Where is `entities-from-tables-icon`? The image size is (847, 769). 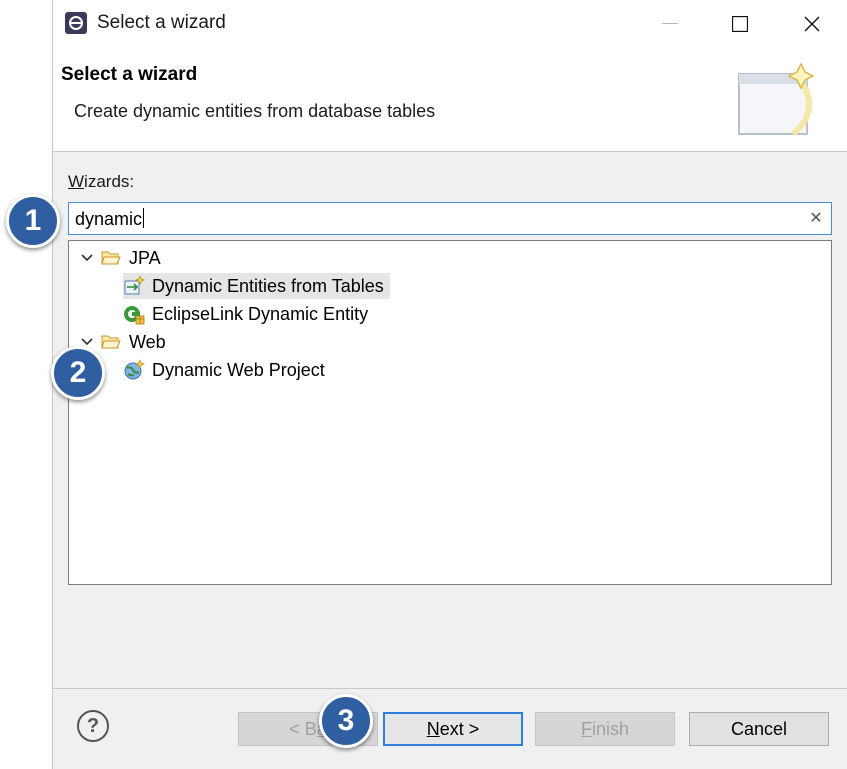
entities-from-tables-icon is located at coordinates (134, 285).